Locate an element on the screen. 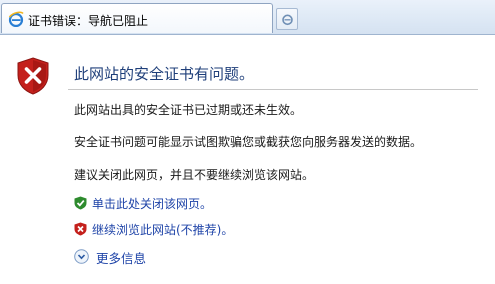 Image resolution: width=495 pixels, height=284 pixels. recommendation-text: 建议关闭此网页，并且不要继续浏览该网站。 is located at coordinates (194, 175).